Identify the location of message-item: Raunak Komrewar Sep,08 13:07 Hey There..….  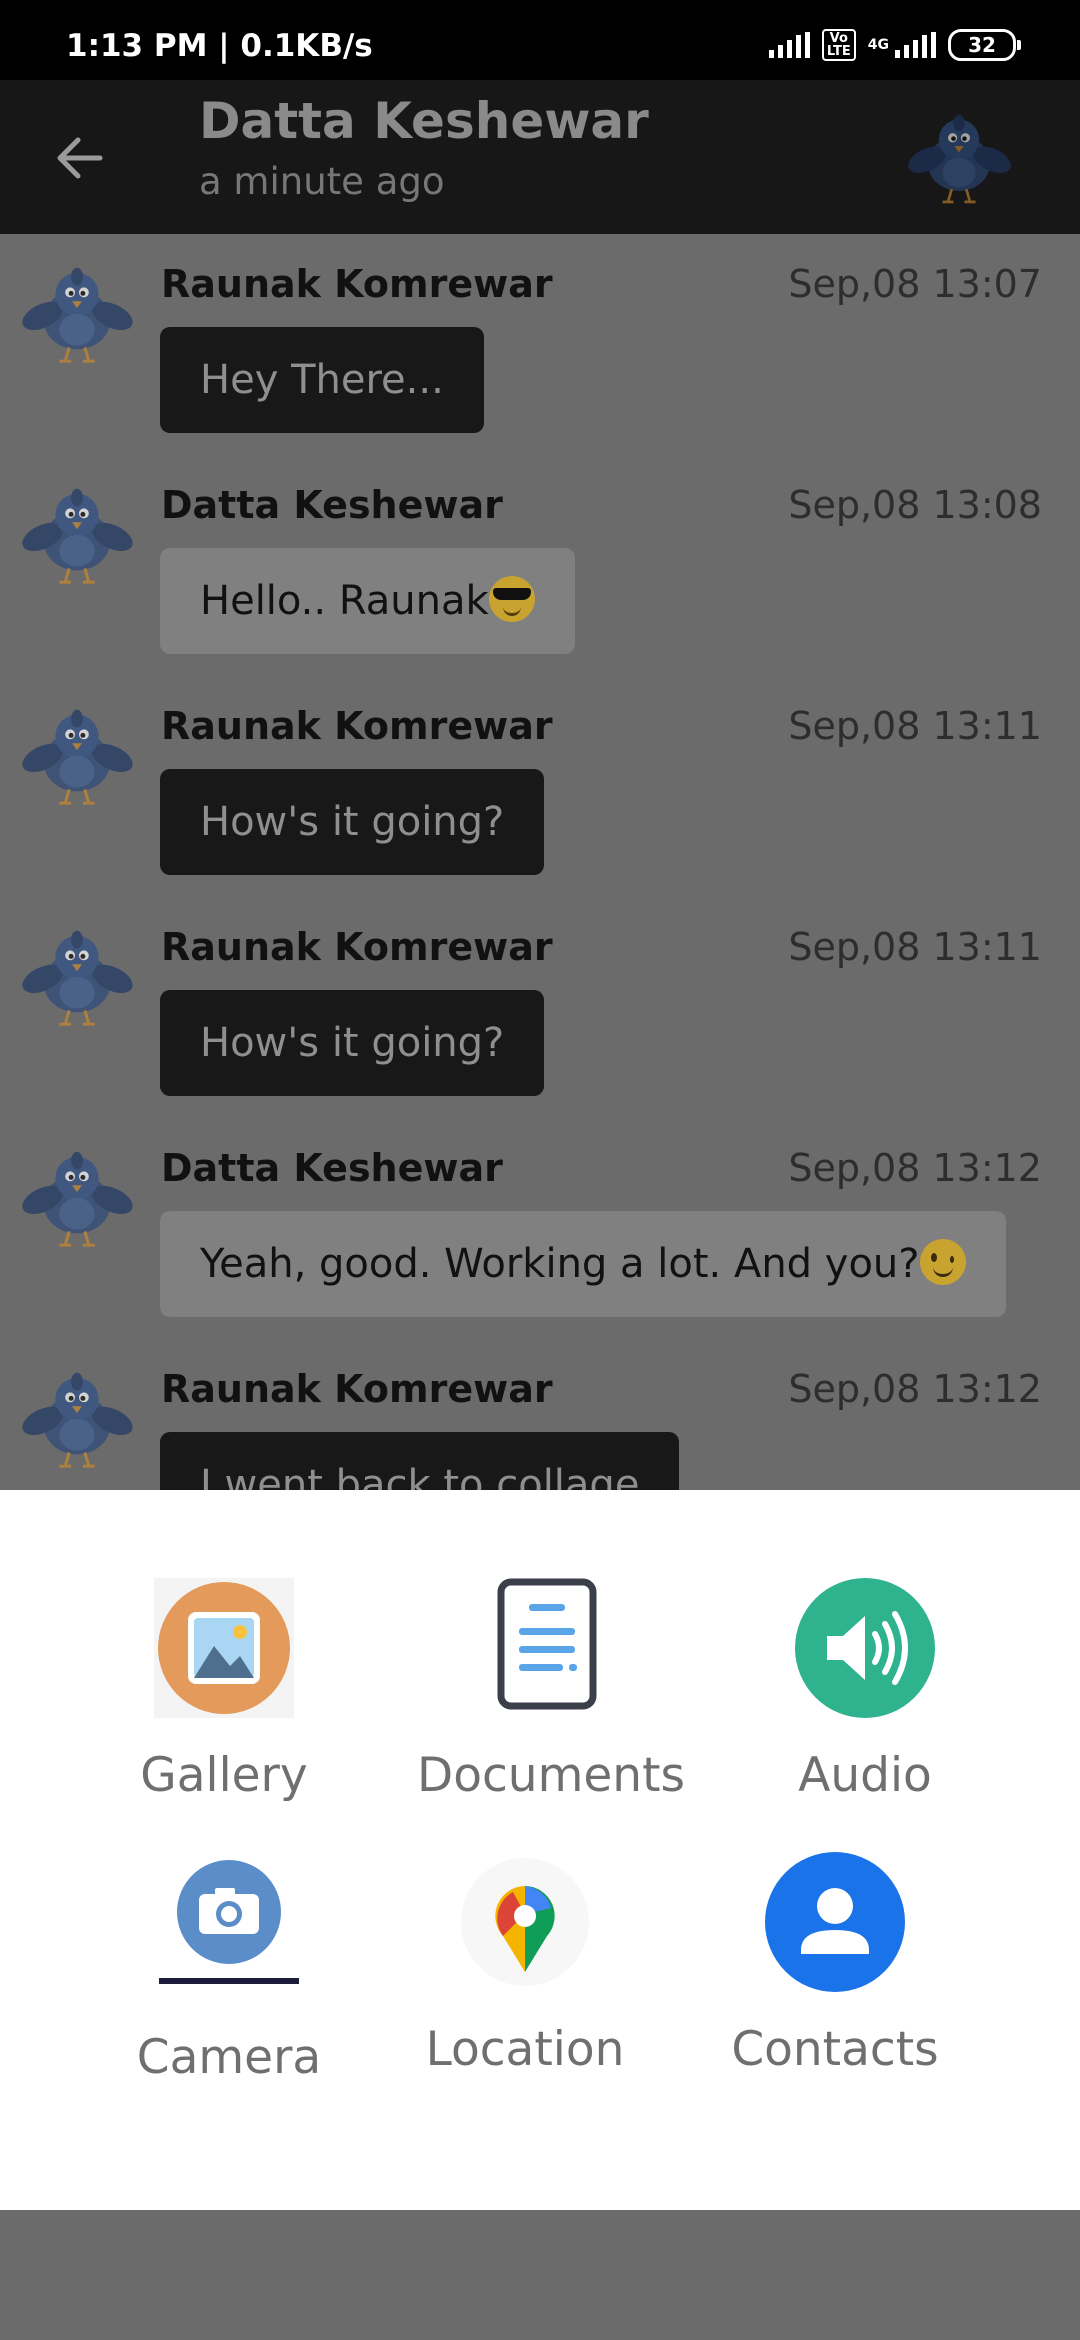
(540, 344).